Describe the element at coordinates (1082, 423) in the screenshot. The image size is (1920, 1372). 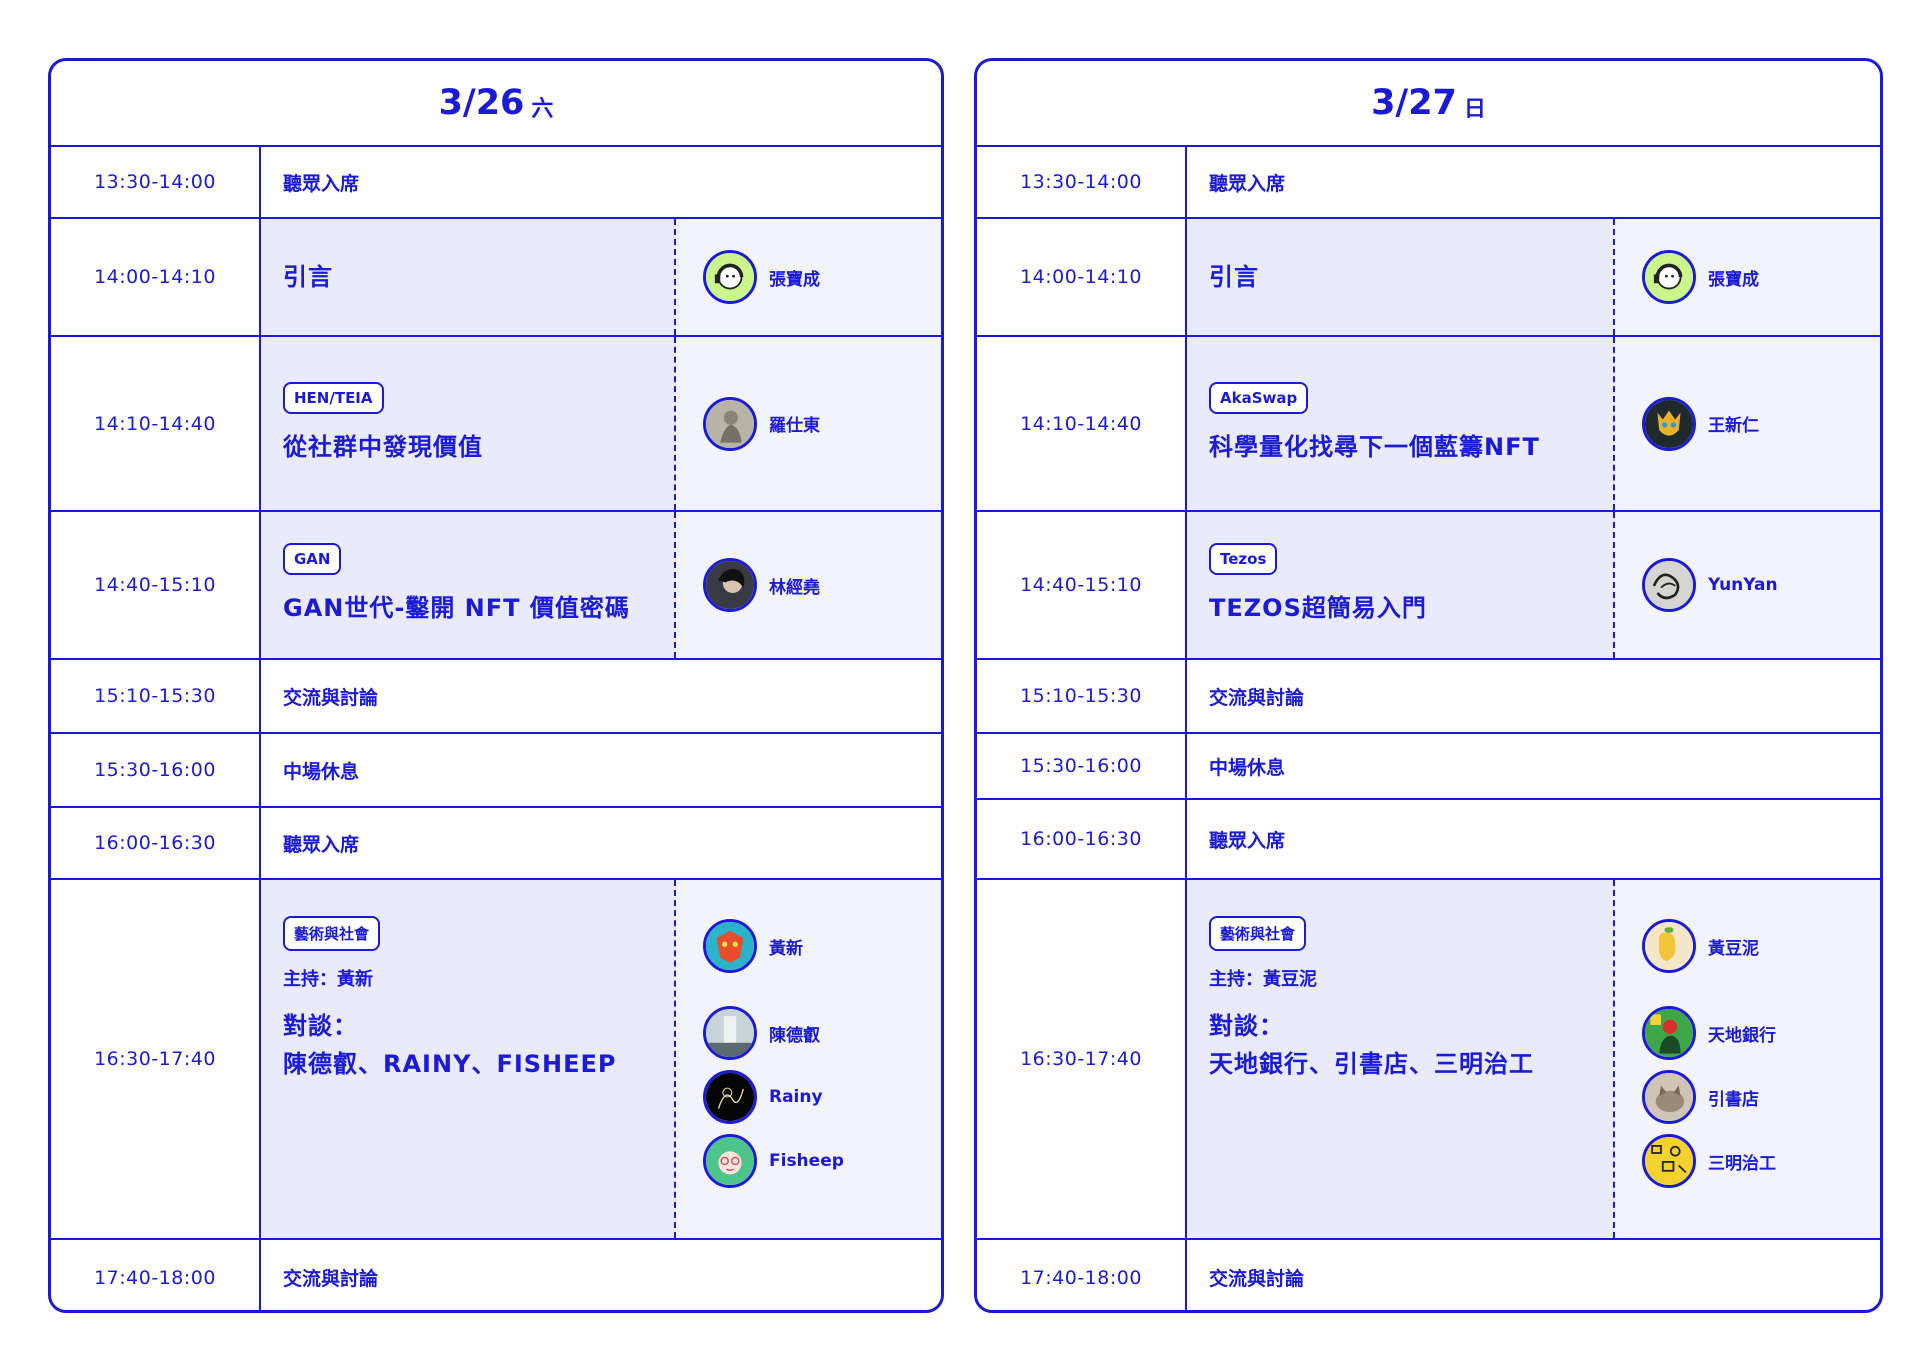
I see `time-slot: 14:10-14:40` at that location.